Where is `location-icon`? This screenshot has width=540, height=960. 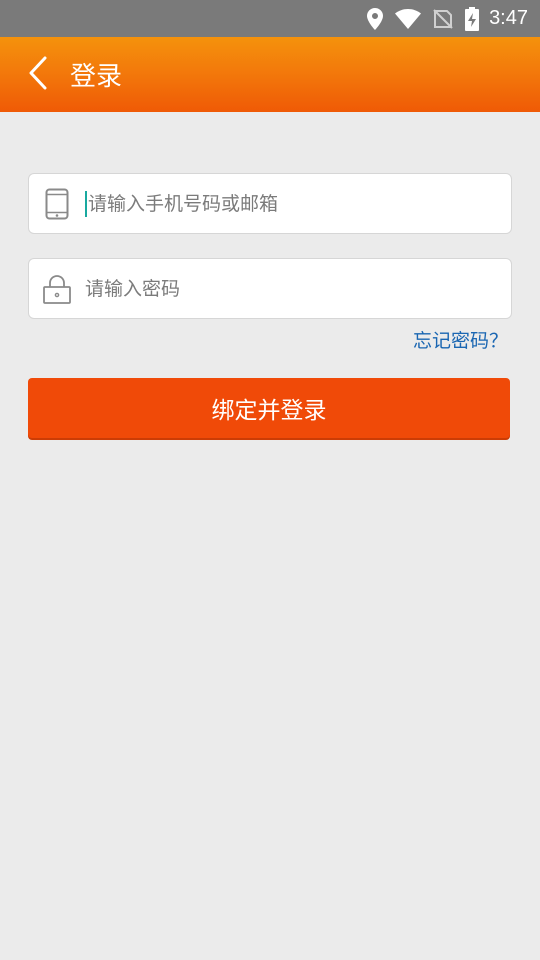
location-icon is located at coordinates (375, 18).